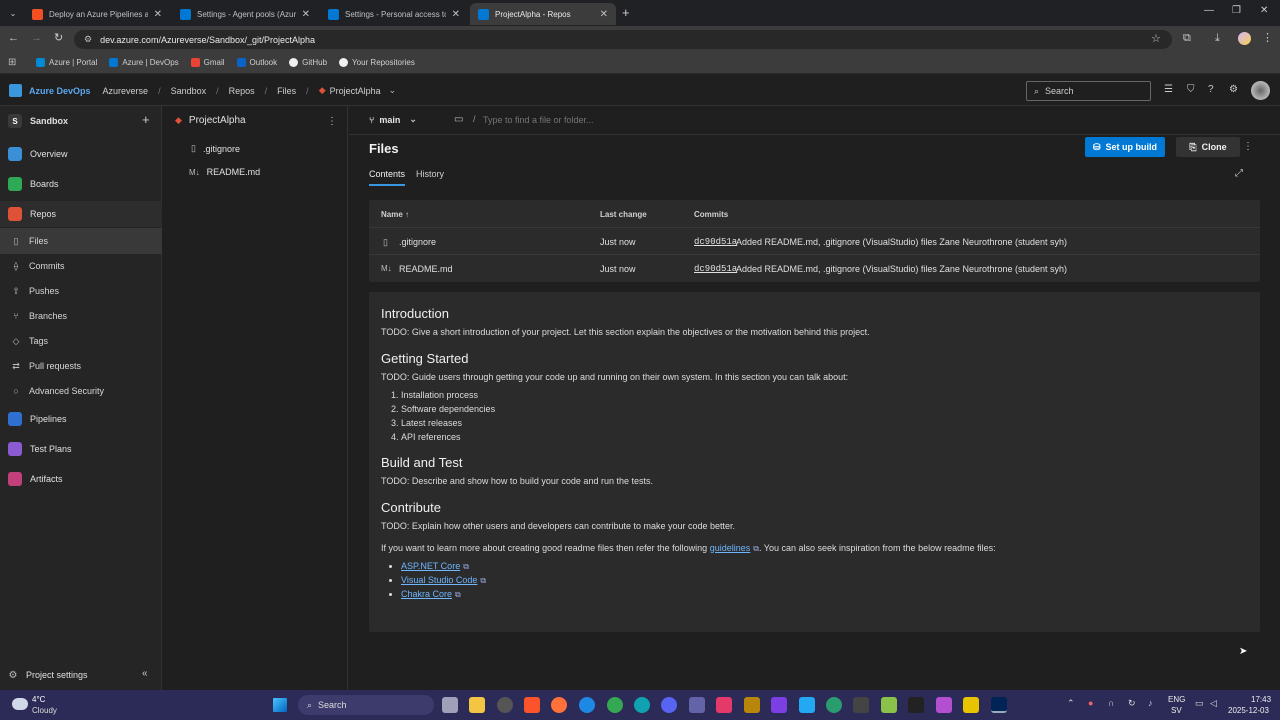  Describe the element at coordinates (286, 91) in the screenshot. I see `breadcrumb-files: Files` at that location.